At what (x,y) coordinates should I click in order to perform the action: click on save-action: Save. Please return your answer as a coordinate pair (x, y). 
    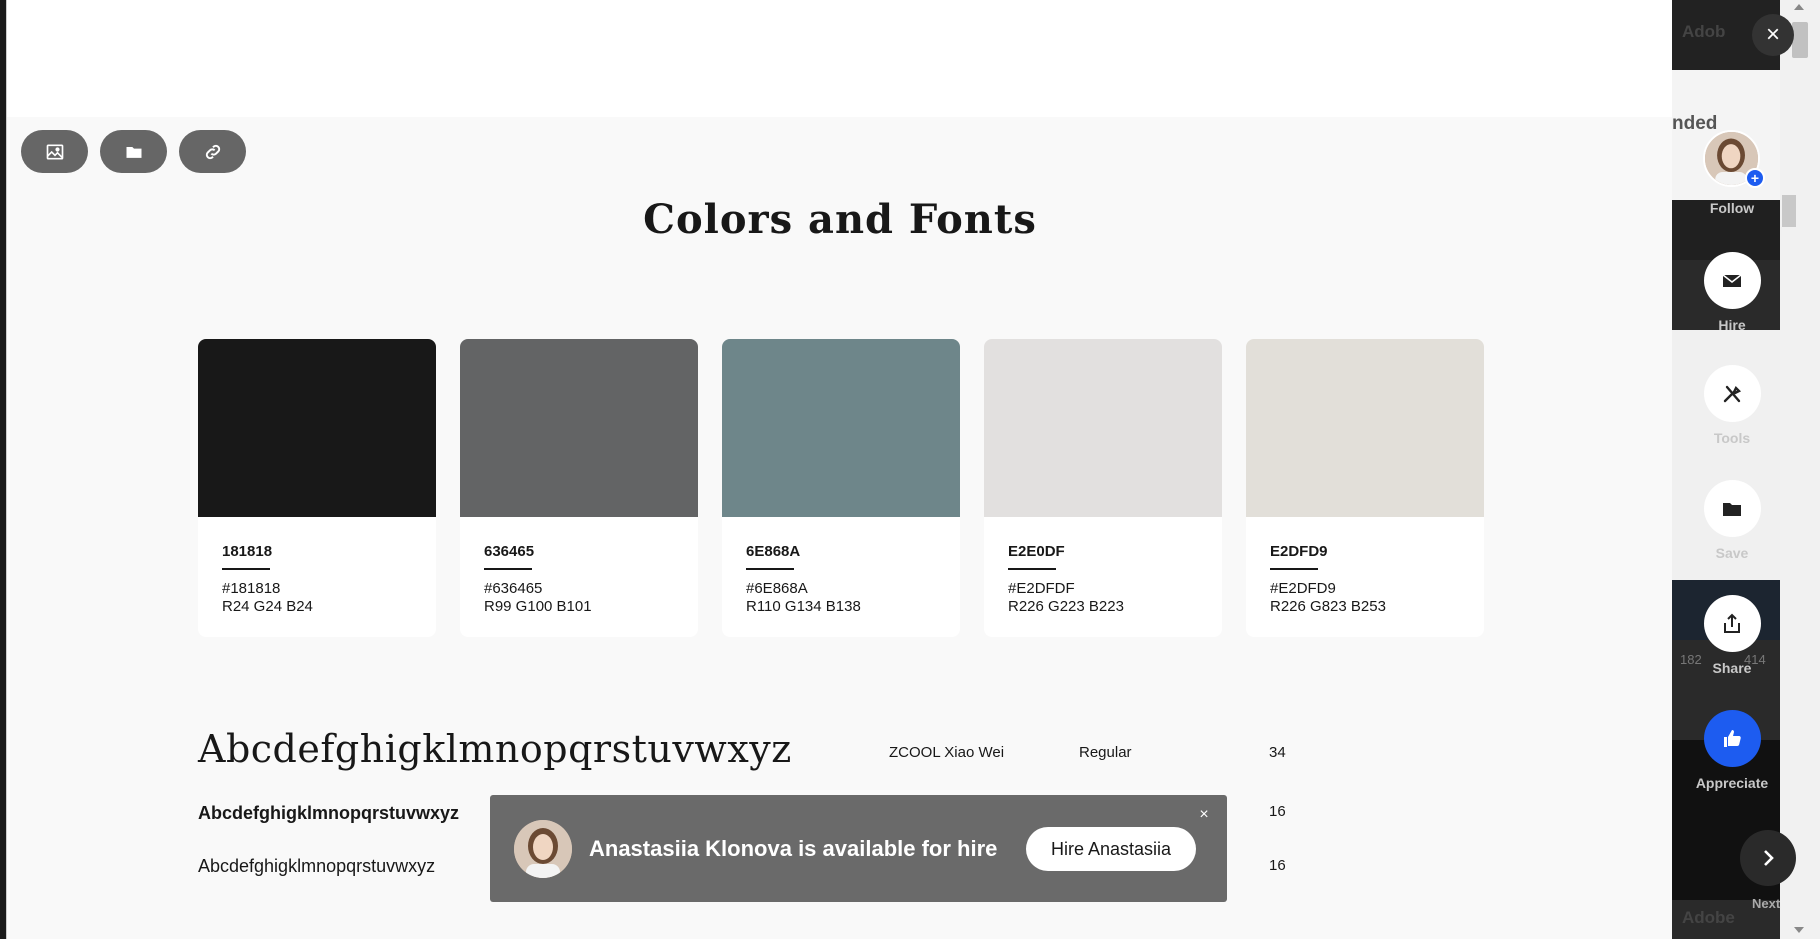
    Looking at the image, I should click on (1732, 520).